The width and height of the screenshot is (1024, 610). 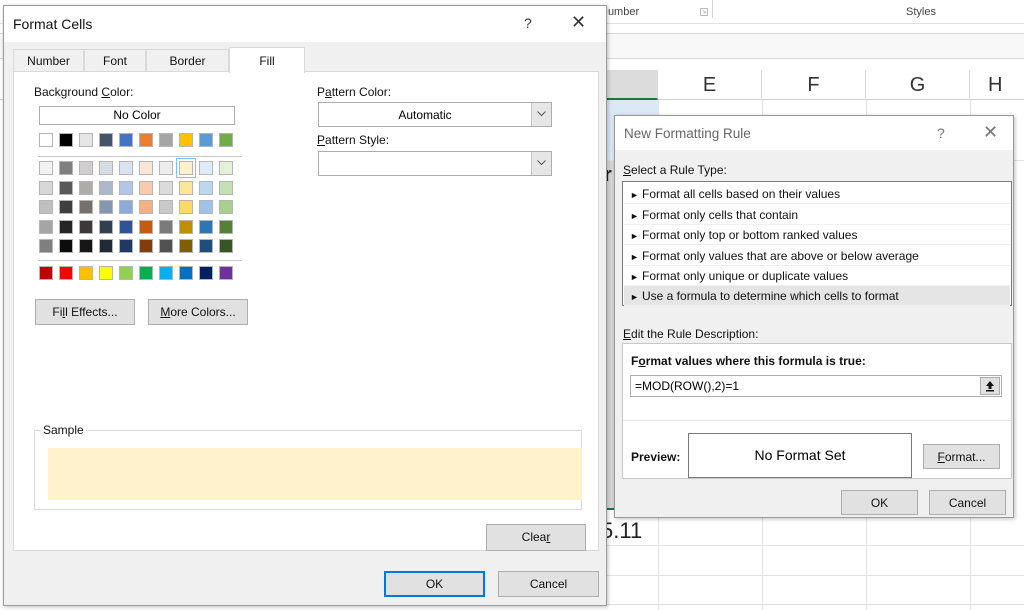 What do you see at coordinates (629, 85) in the screenshot?
I see `column-header-d` at bounding box center [629, 85].